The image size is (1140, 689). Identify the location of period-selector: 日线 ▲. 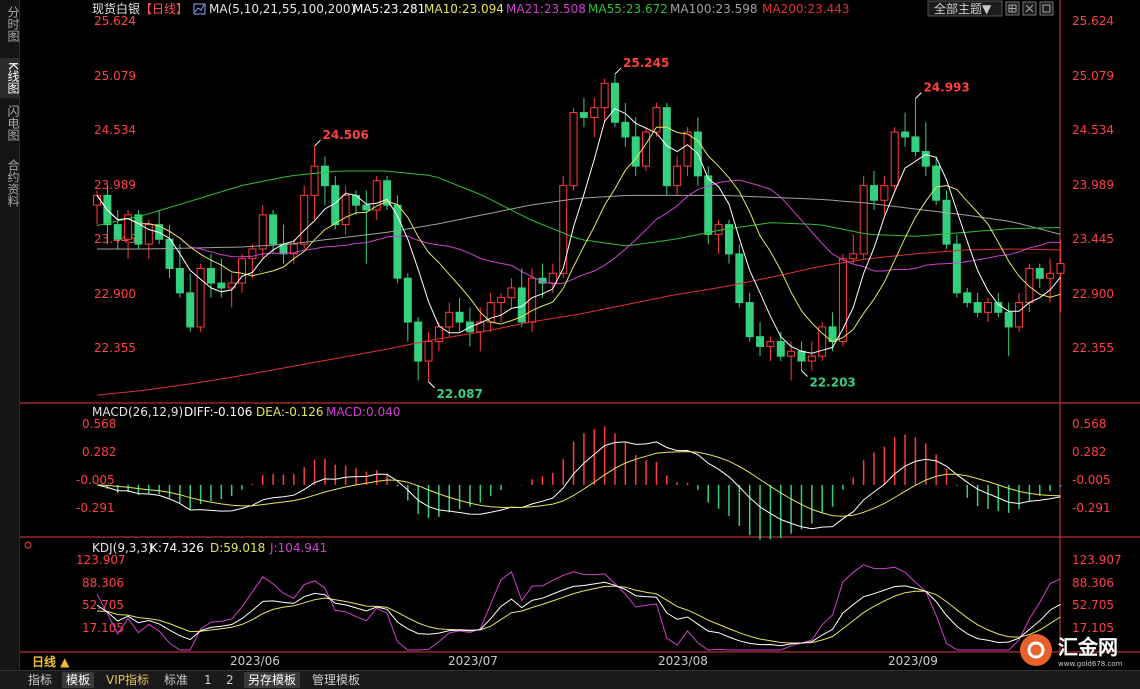
(51, 661).